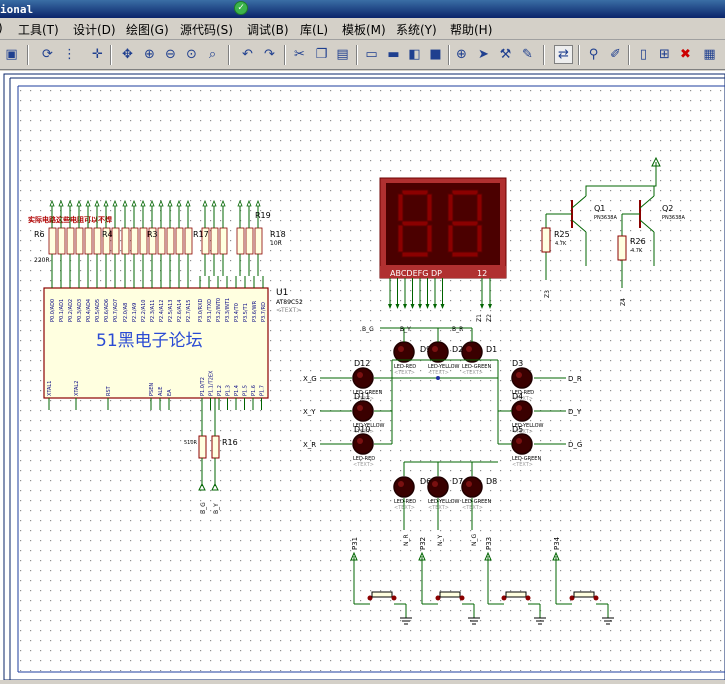  What do you see at coordinates (47, 54) in the screenshot?
I see `refresh-icon: ⟳` at bounding box center [47, 54].